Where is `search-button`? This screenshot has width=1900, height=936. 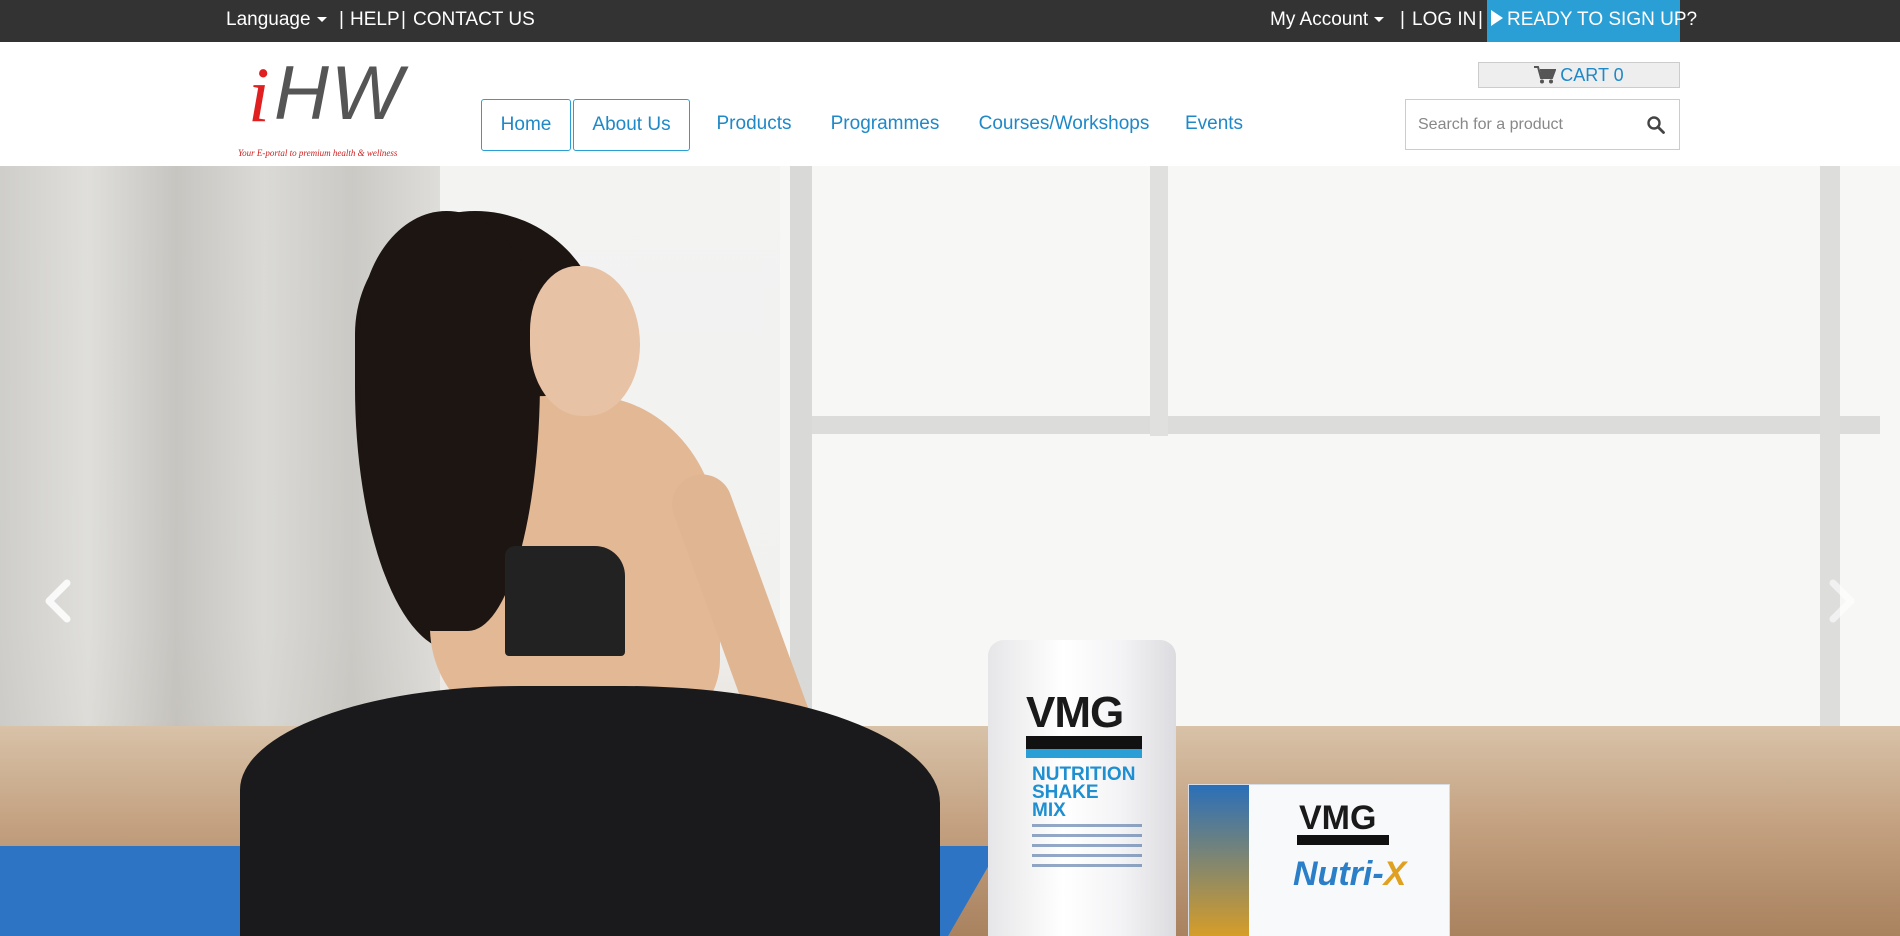
search-button is located at coordinates (1656, 124).